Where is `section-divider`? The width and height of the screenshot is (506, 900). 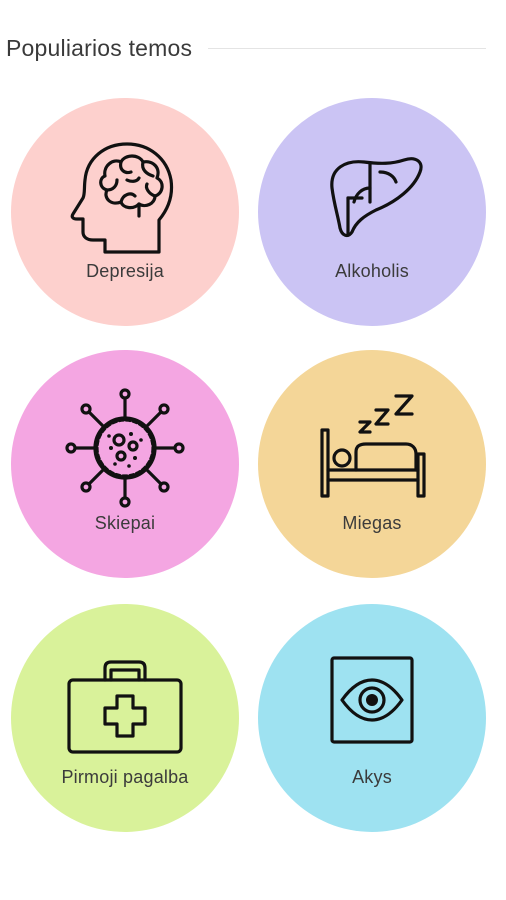
section-divider is located at coordinates (347, 48).